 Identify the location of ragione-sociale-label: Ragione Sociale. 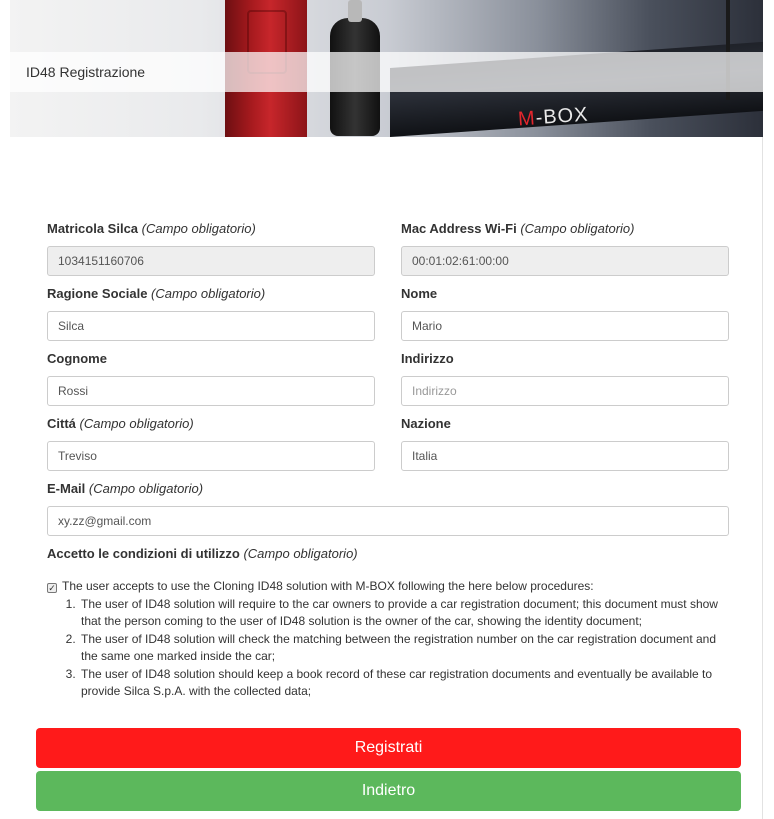
(97, 293).